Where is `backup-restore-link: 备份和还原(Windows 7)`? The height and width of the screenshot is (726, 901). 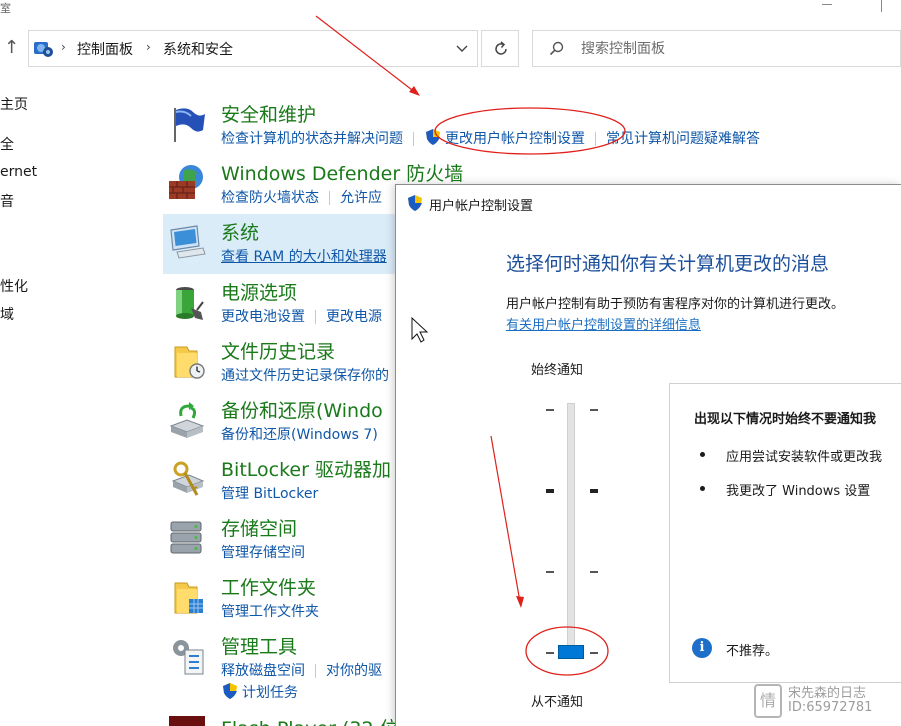 backup-restore-link: 备份和还原(Windows 7) is located at coordinates (299, 435).